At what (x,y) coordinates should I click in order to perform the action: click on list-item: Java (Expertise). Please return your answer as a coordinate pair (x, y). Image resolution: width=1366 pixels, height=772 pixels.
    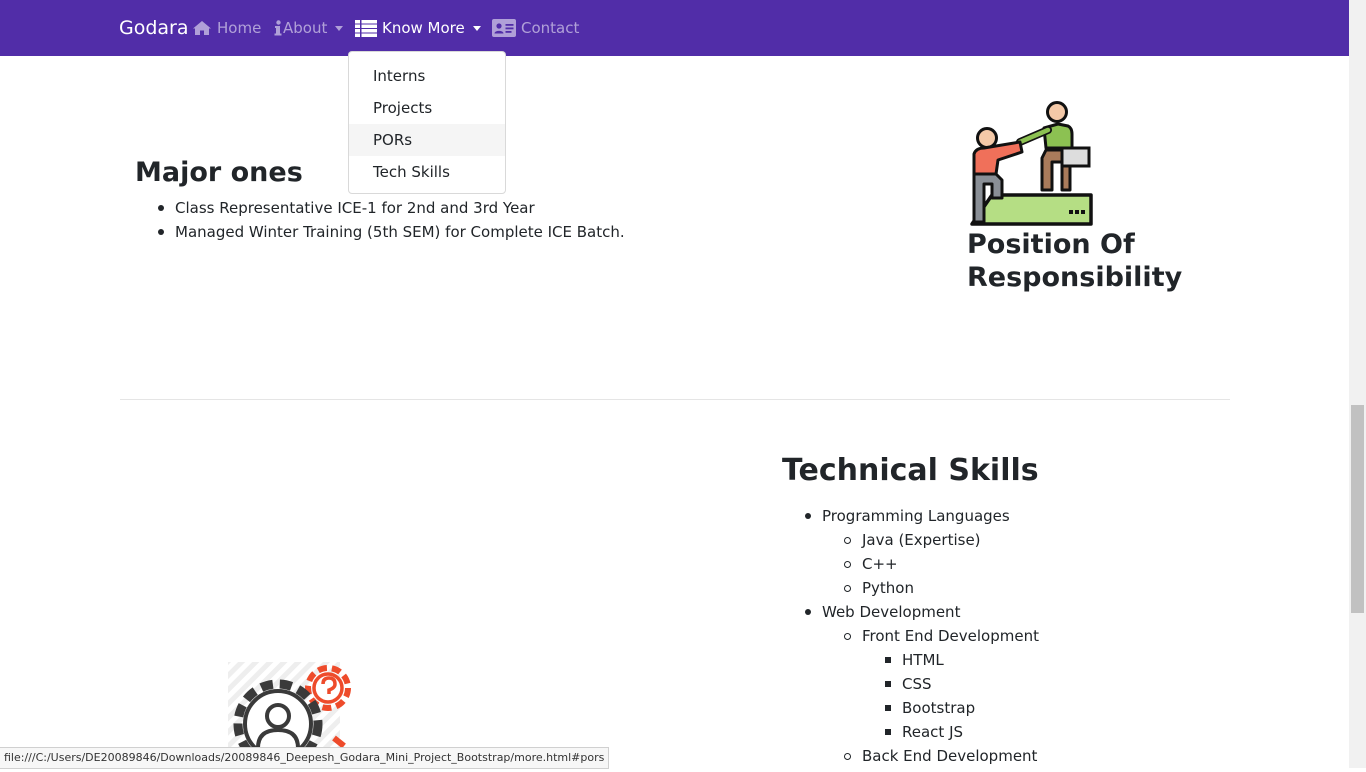
    Looking at the image, I should click on (1083, 540).